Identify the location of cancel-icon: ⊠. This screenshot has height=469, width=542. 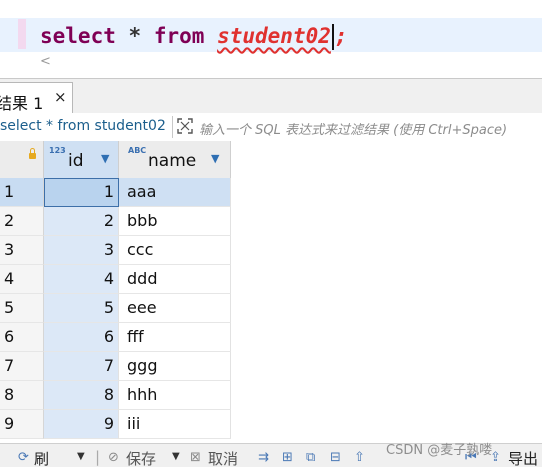
(195, 457).